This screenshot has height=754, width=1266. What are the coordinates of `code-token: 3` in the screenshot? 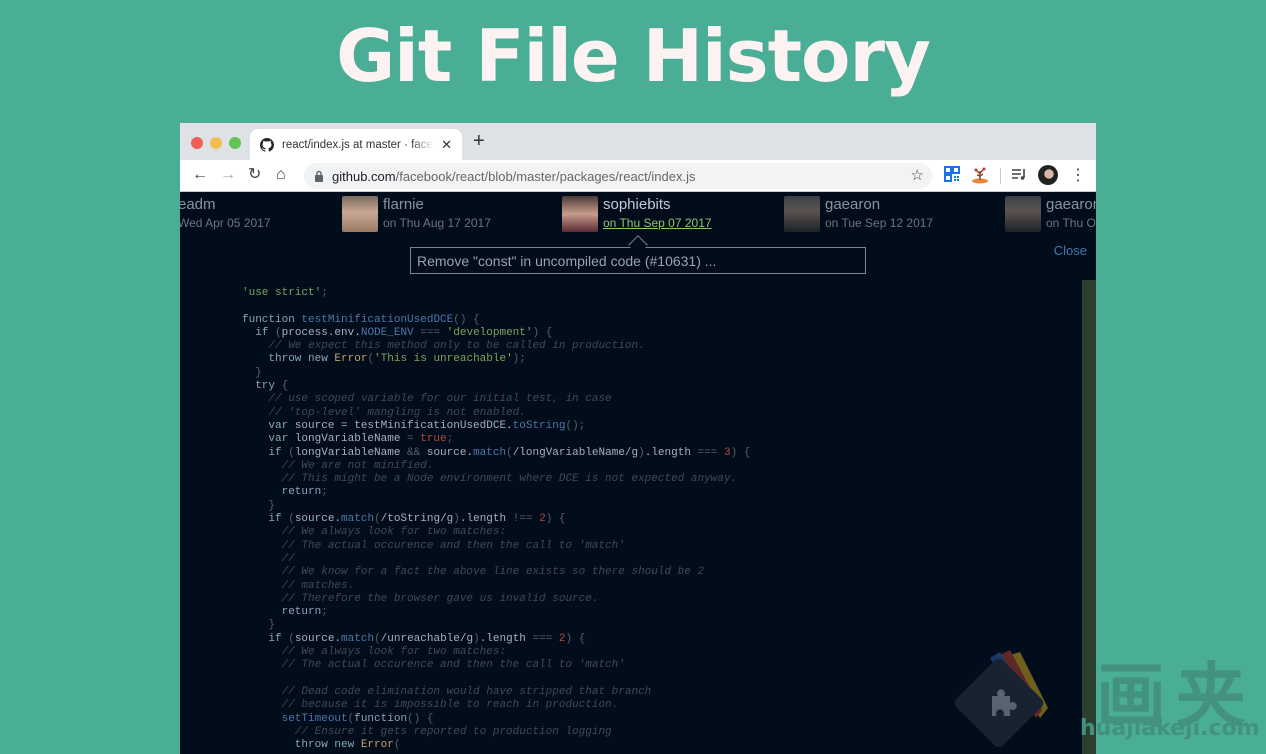 It's located at (727, 452).